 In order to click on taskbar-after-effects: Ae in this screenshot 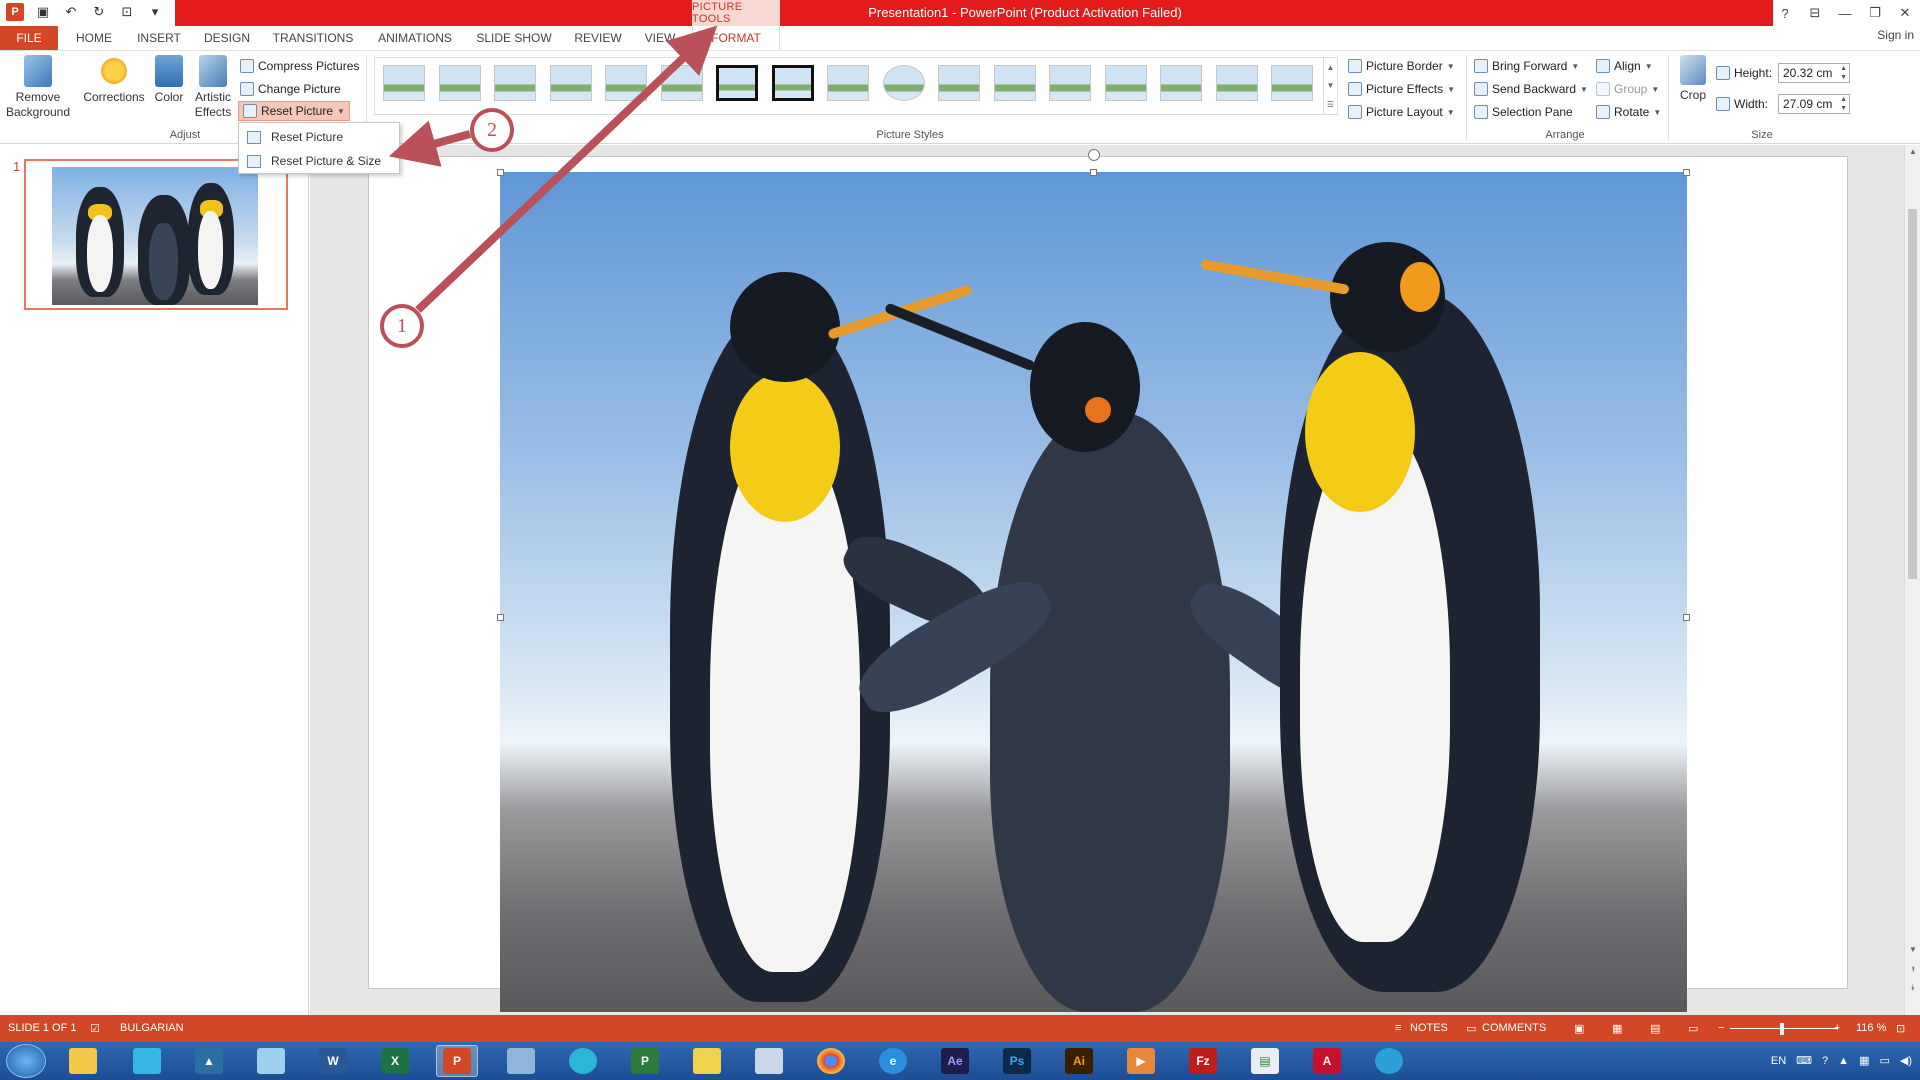, I will do `click(955, 1061)`.